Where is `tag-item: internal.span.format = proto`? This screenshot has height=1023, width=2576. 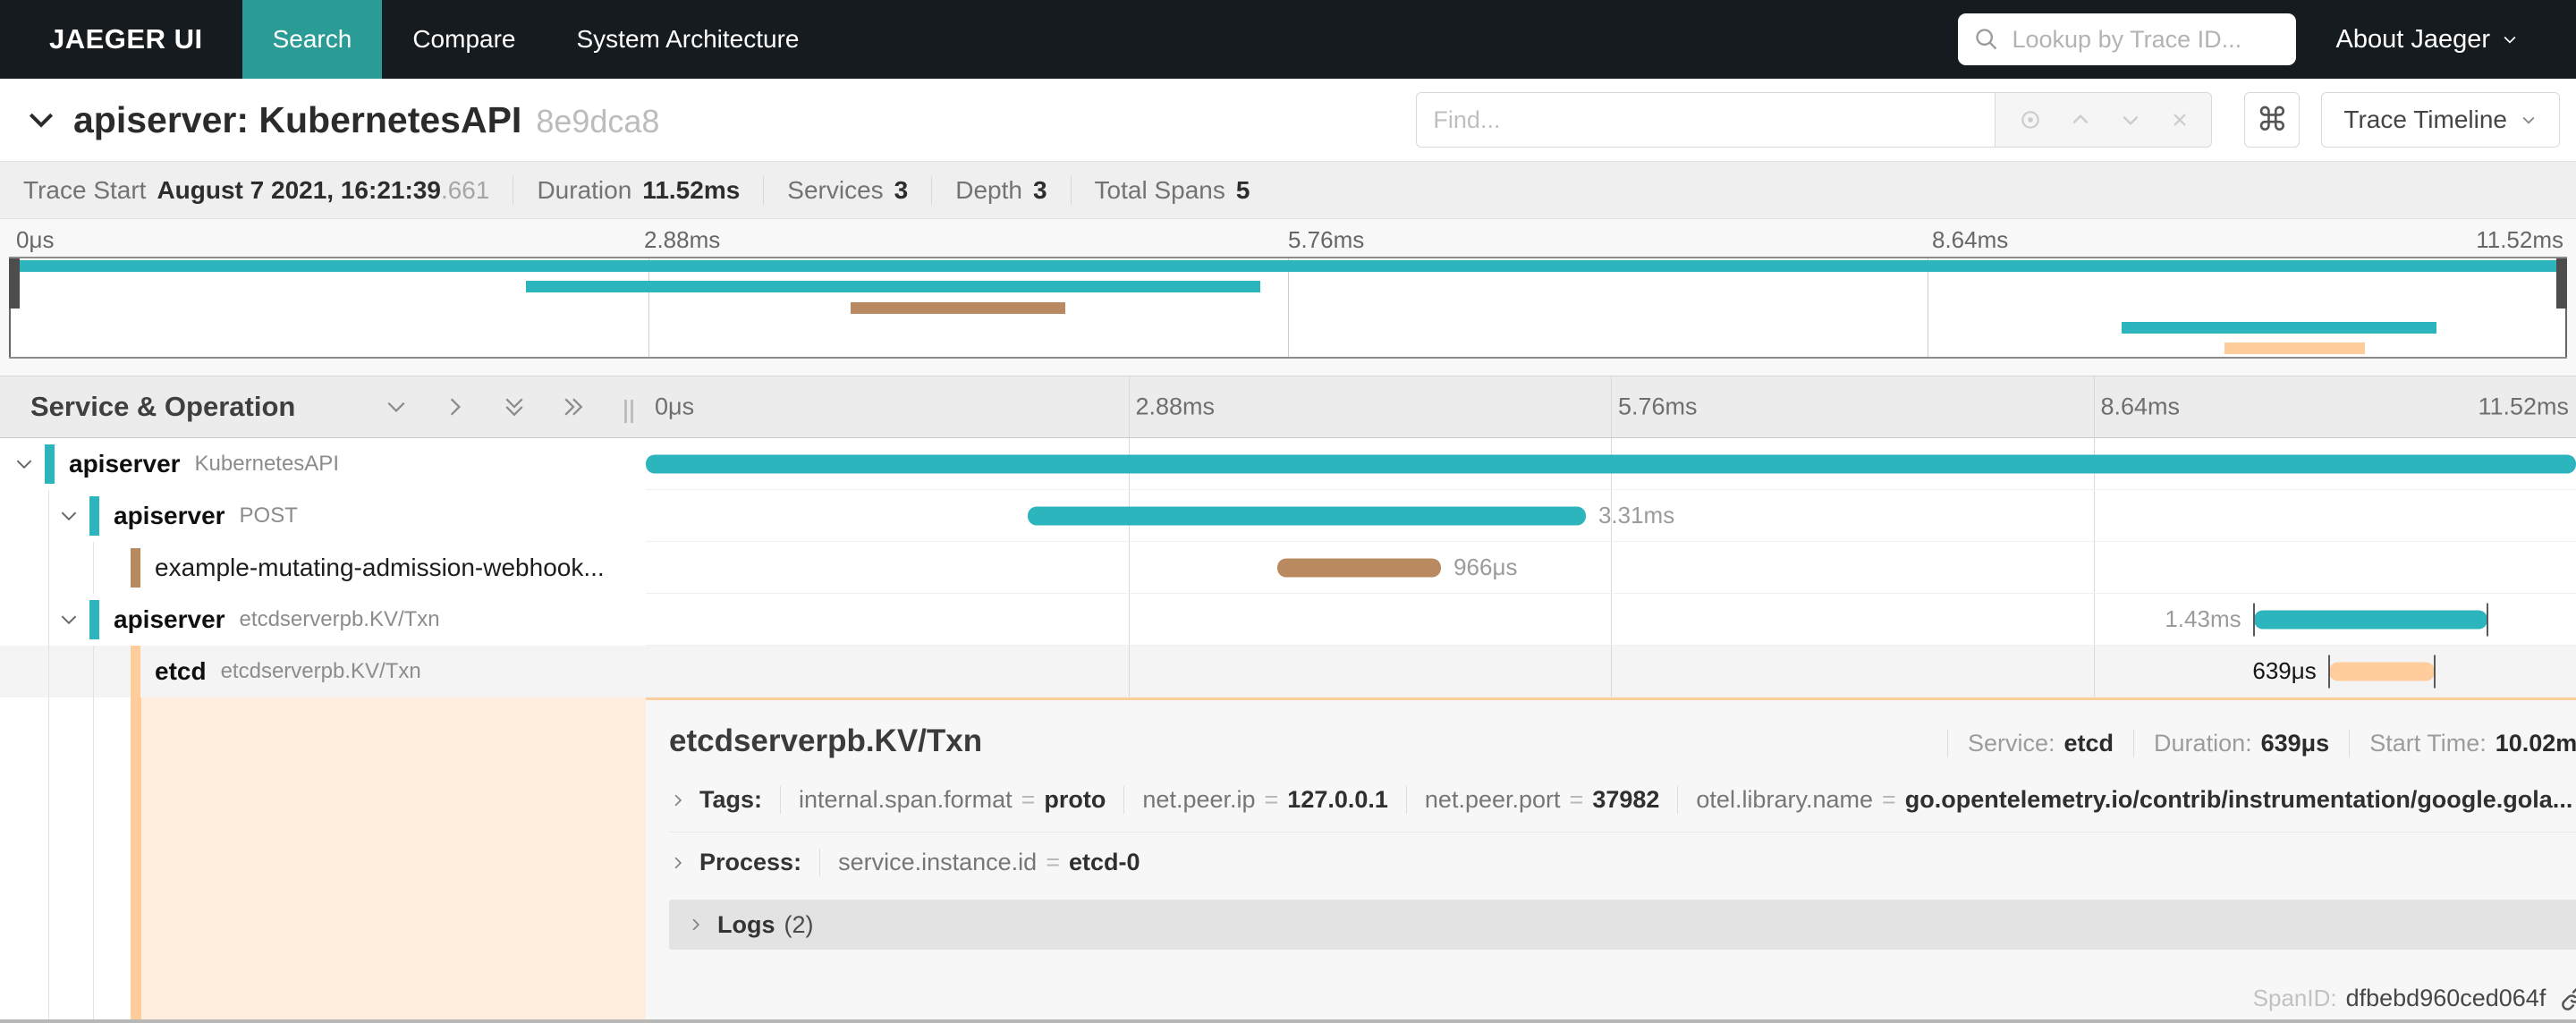 tag-item: internal.span.format = proto is located at coordinates (951, 800).